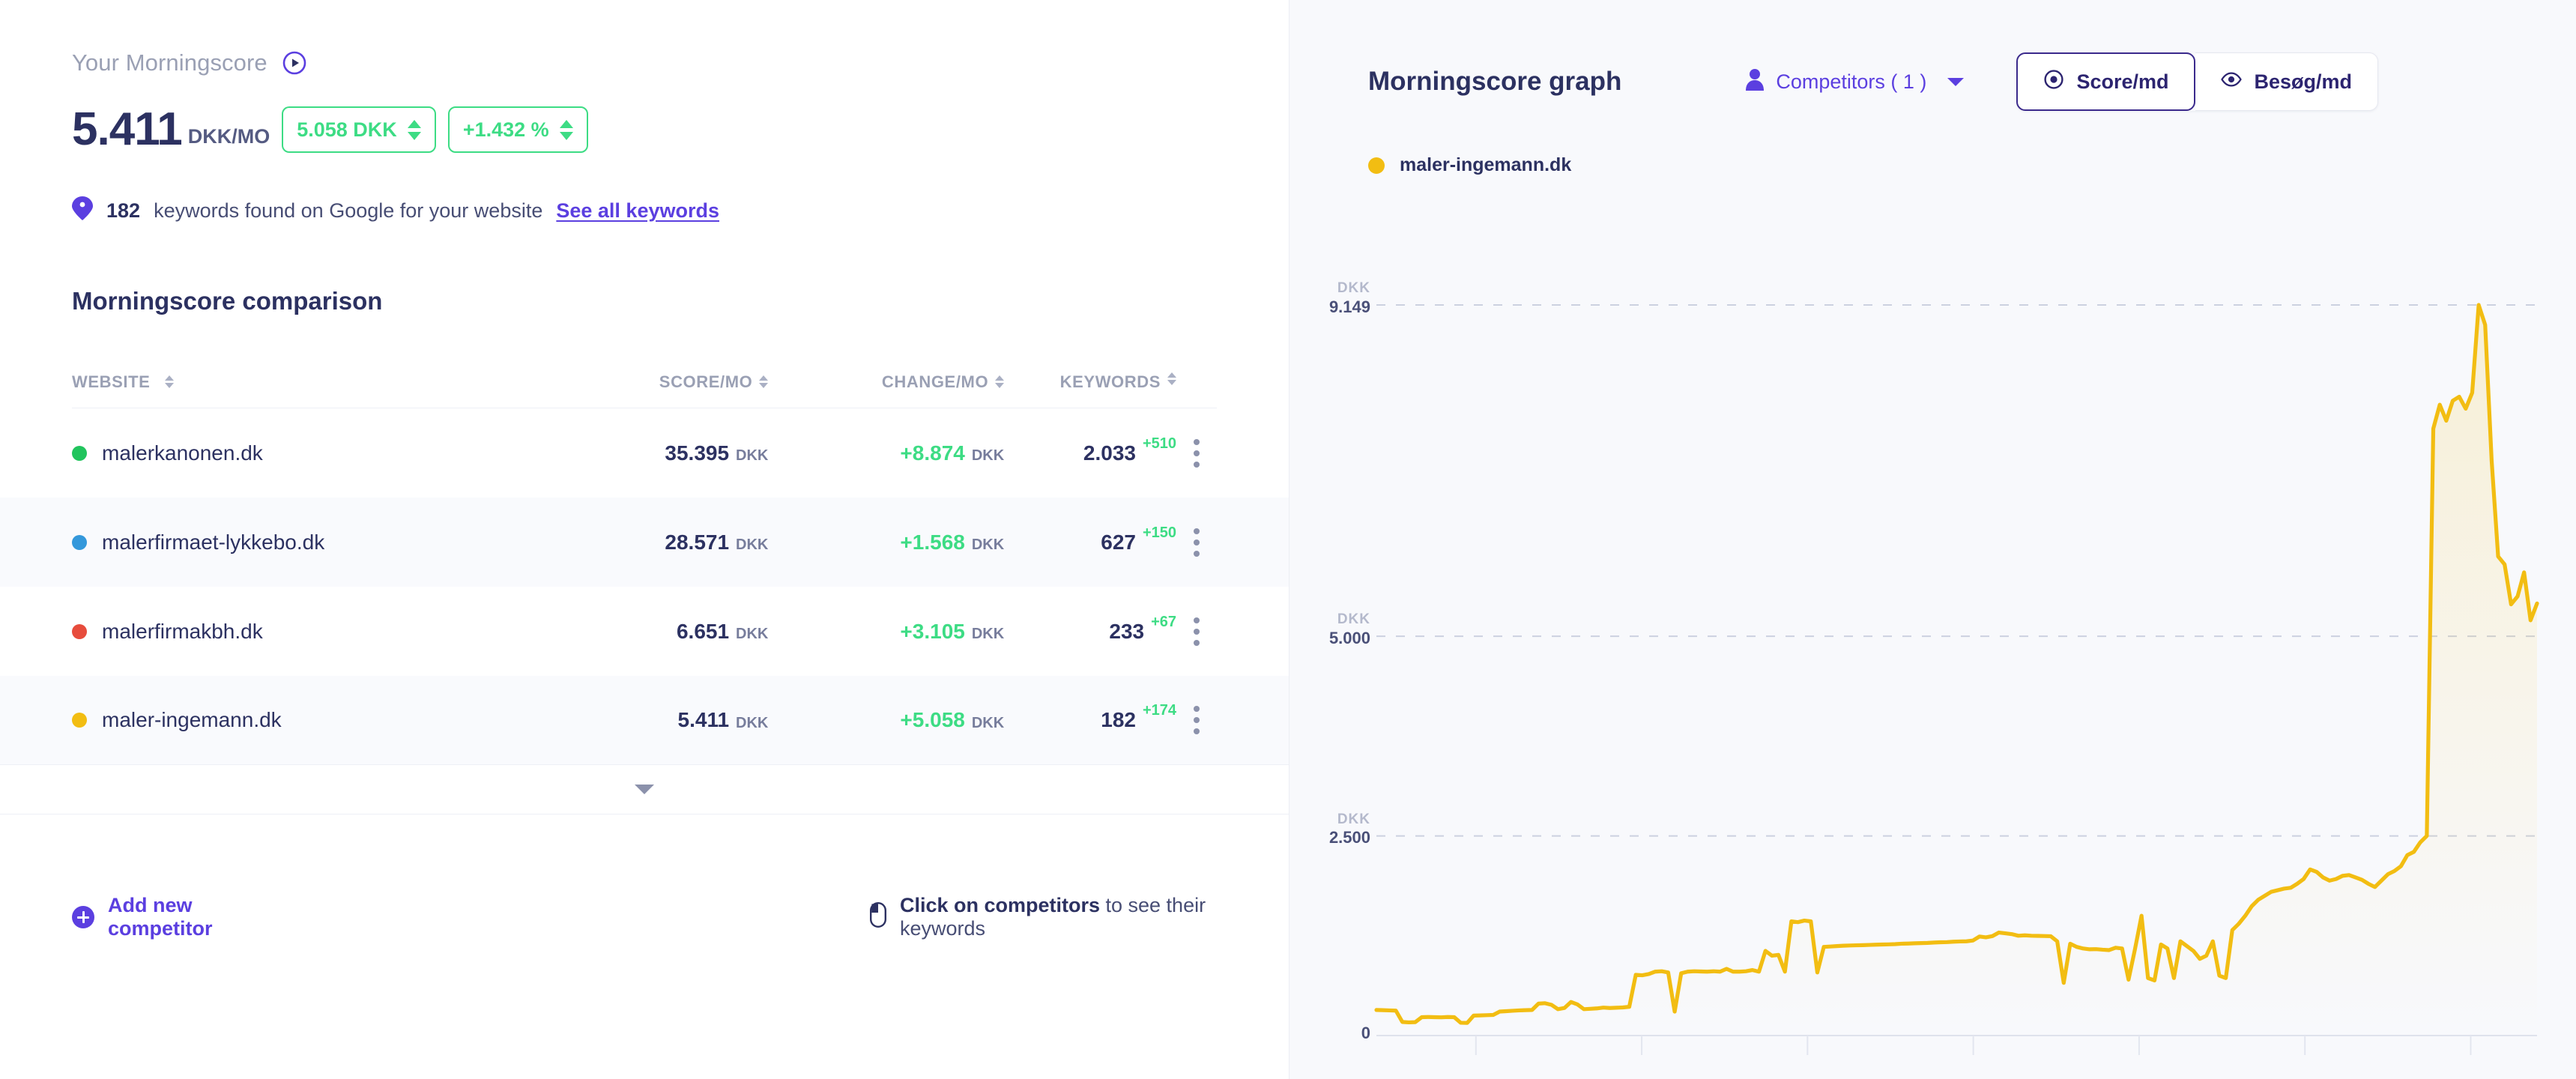 The height and width of the screenshot is (1079, 2576). Describe the element at coordinates (932, 631) in the screenshot. I see `row-change-value: +3.105` at that location.